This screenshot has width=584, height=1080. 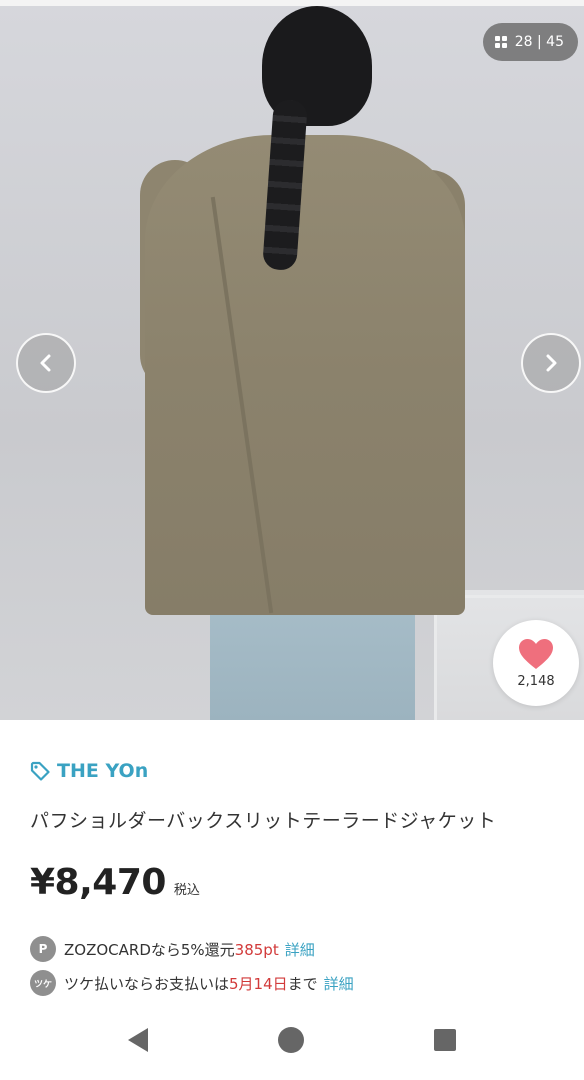 What do you see at coordinates (536, 681) in the screenshot?
I see `like-count: 2,148` at bounding box center [536, 681].